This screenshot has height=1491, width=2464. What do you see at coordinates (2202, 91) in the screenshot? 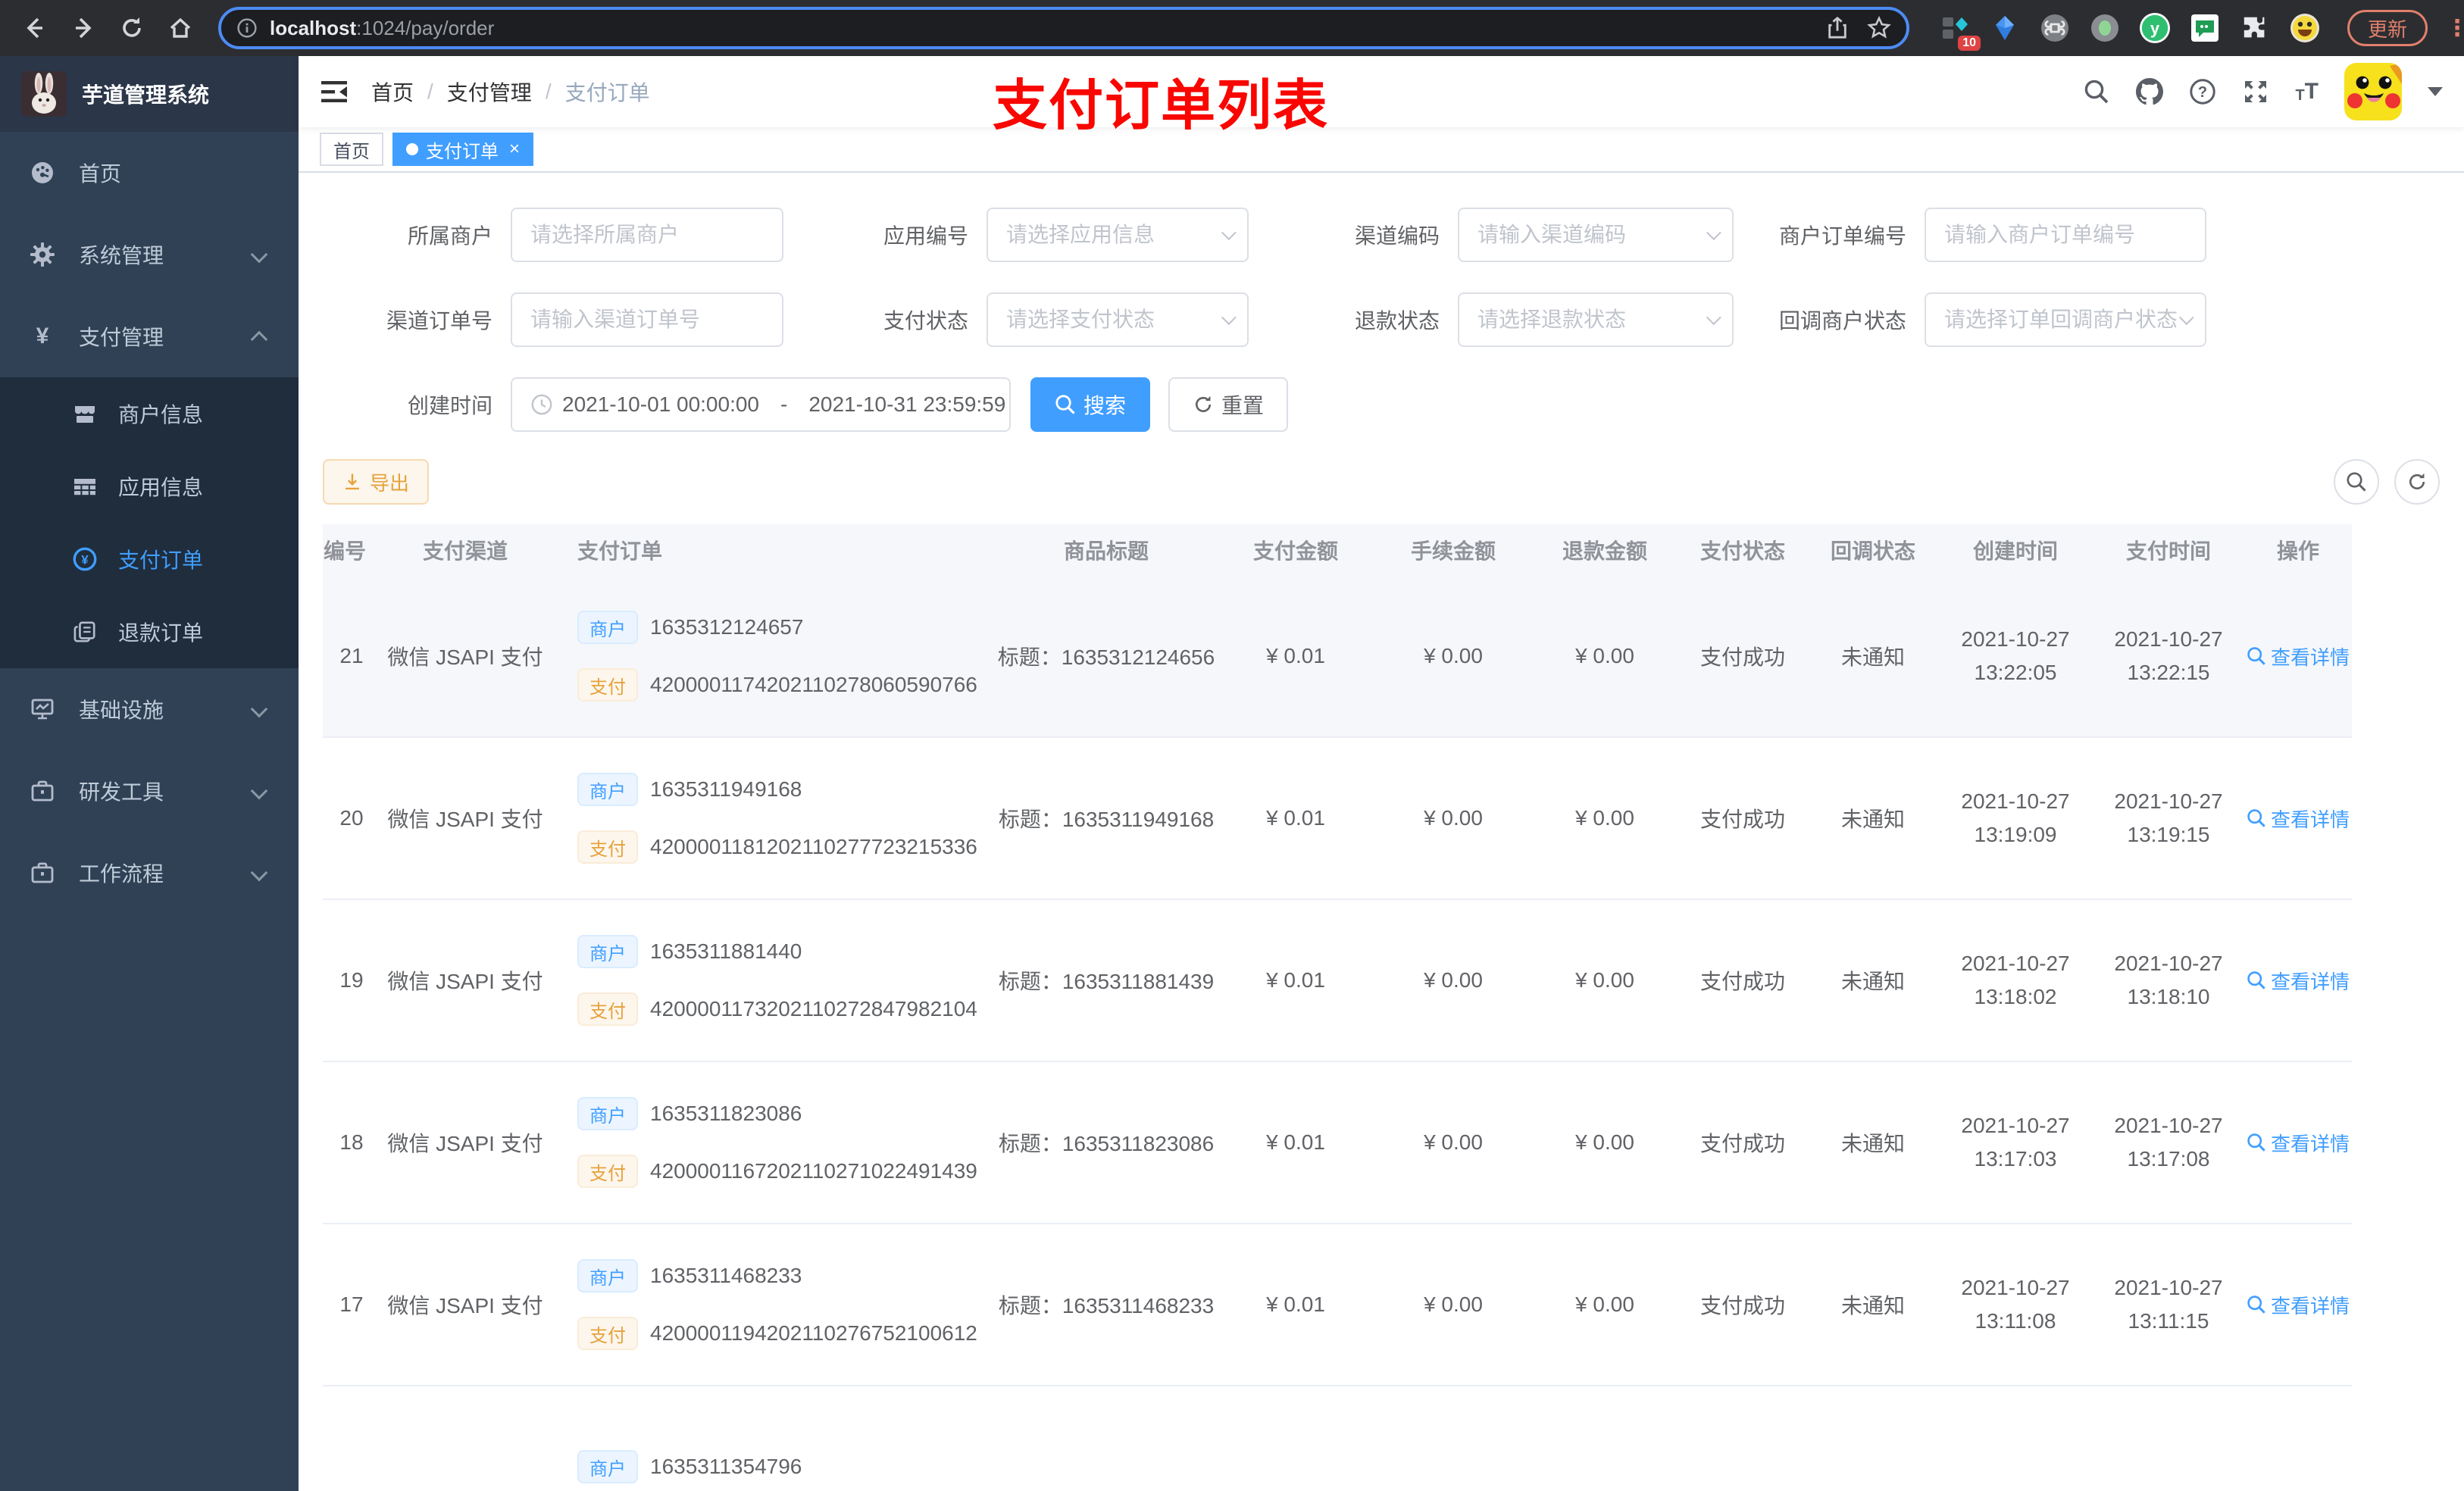
I see `help-icon: ?` at bounding box center [2202, 91].